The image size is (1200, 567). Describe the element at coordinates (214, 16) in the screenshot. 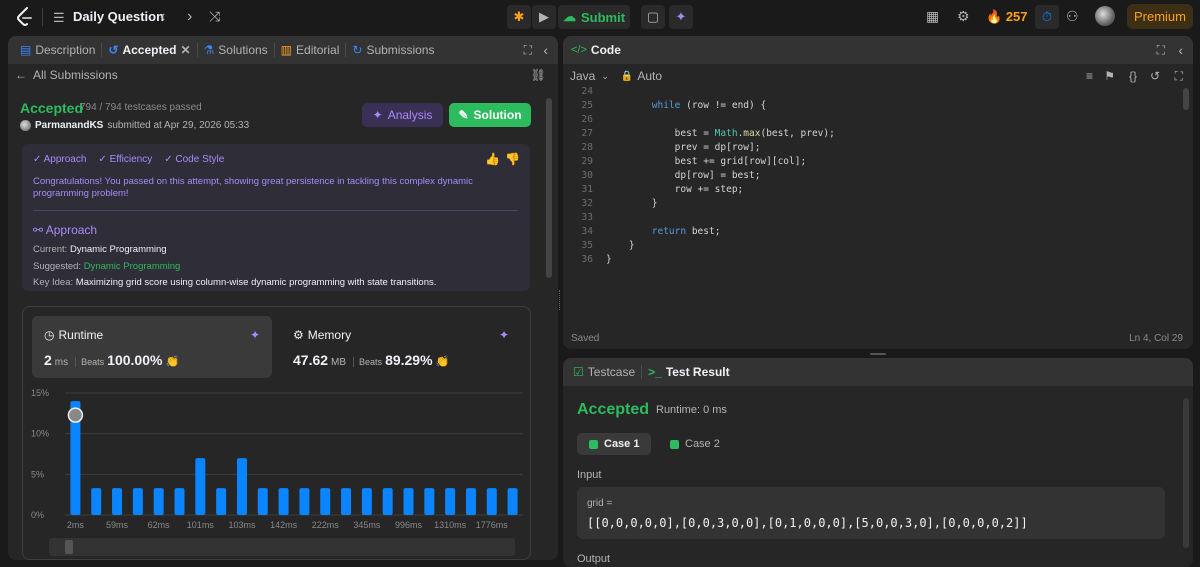

I see `shuffle-icon: ⤨` at that location.